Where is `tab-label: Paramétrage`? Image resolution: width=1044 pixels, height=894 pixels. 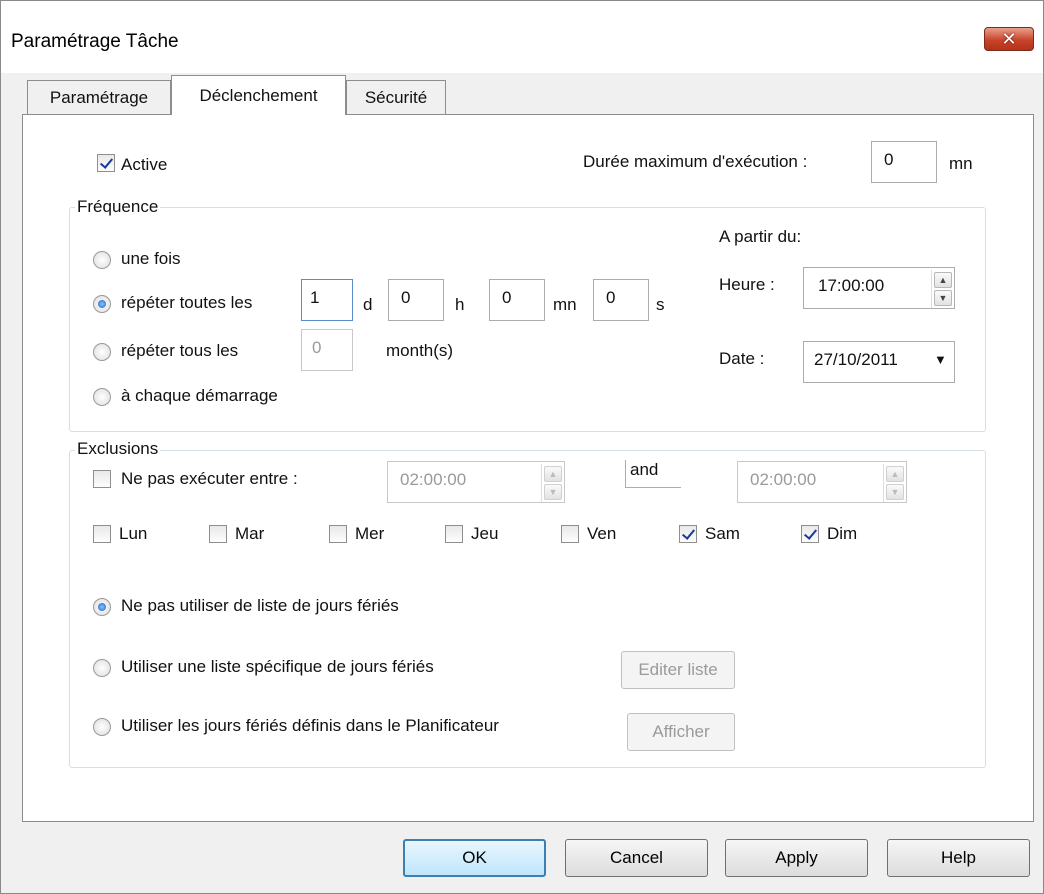 tab-label: Paramétrage is located at coordinates (99, 97).